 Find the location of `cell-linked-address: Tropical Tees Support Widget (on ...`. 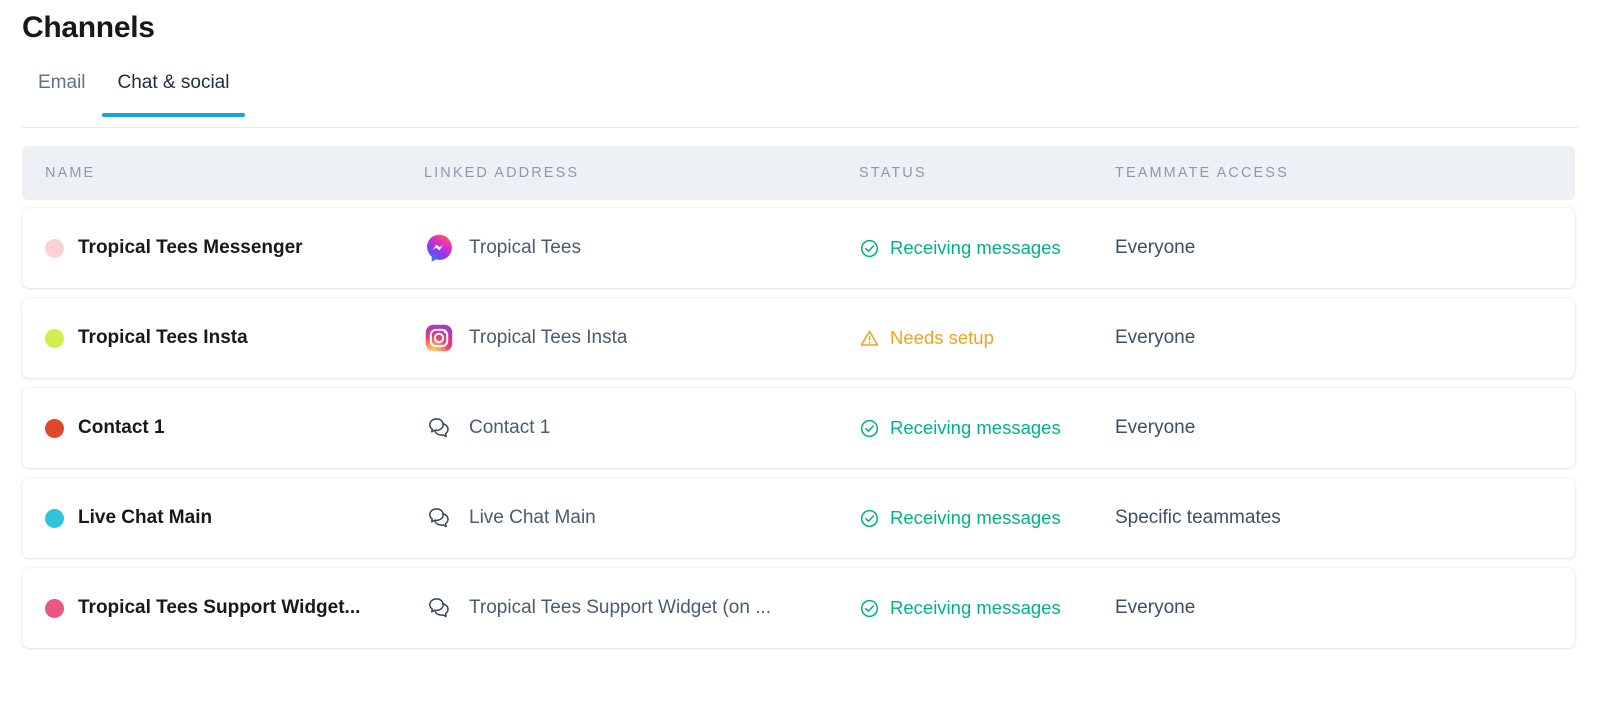

cell-linked-address: Tropical Tees Support Widget (on ... is located at coordinates (639, 608).